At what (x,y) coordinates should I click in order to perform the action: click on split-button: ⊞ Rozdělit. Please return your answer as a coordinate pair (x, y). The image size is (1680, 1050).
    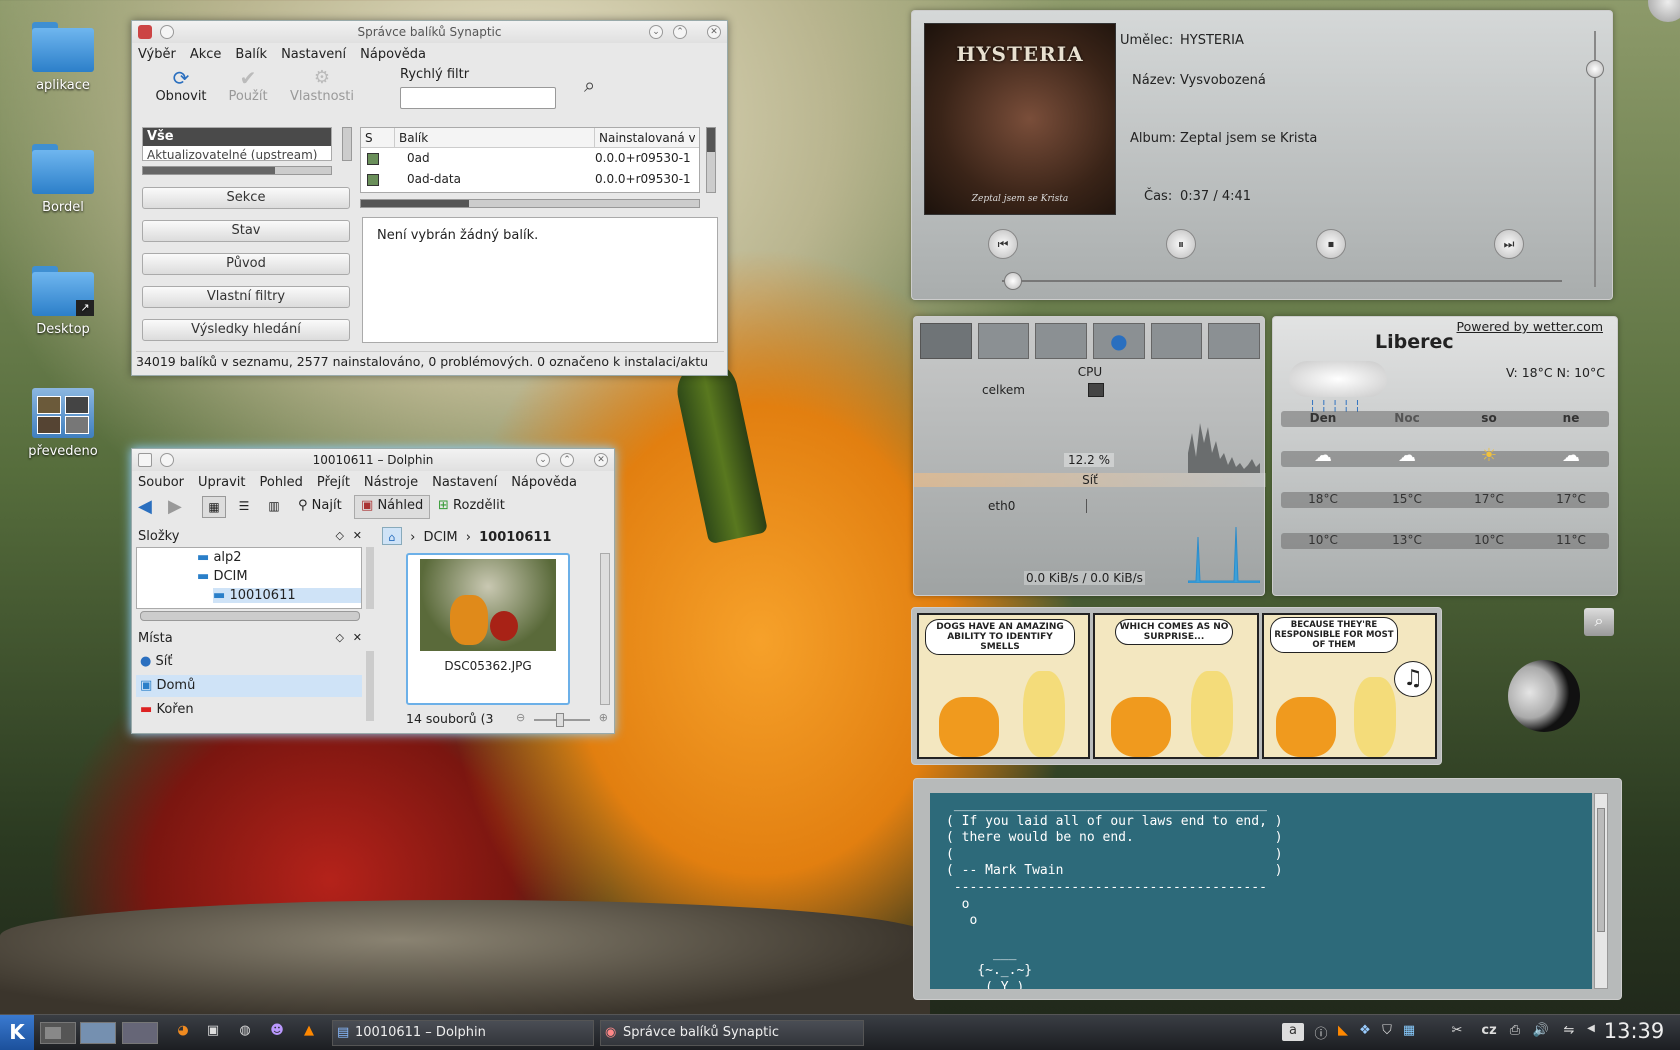
    Looking at the image, I should click on (471, 505).